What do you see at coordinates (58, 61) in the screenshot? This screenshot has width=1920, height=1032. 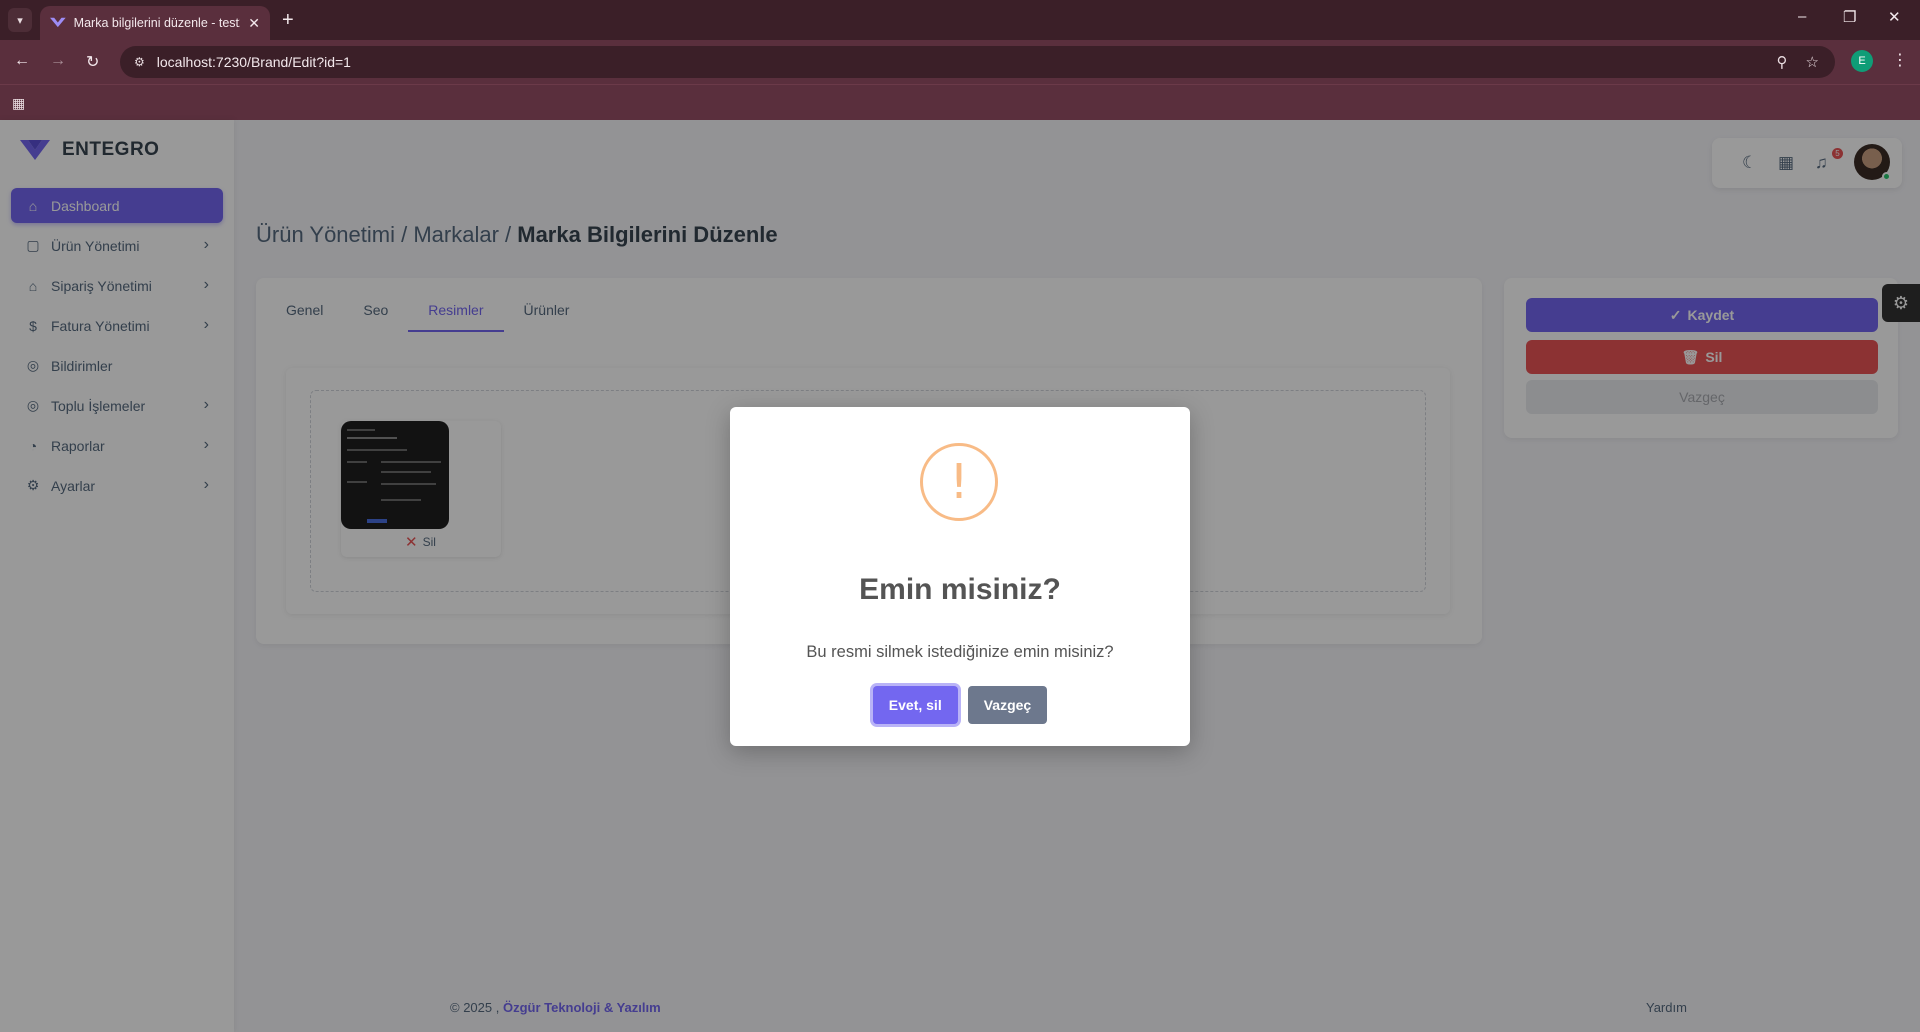 I see `forward-icon: →` at bounding box center [58, 61].